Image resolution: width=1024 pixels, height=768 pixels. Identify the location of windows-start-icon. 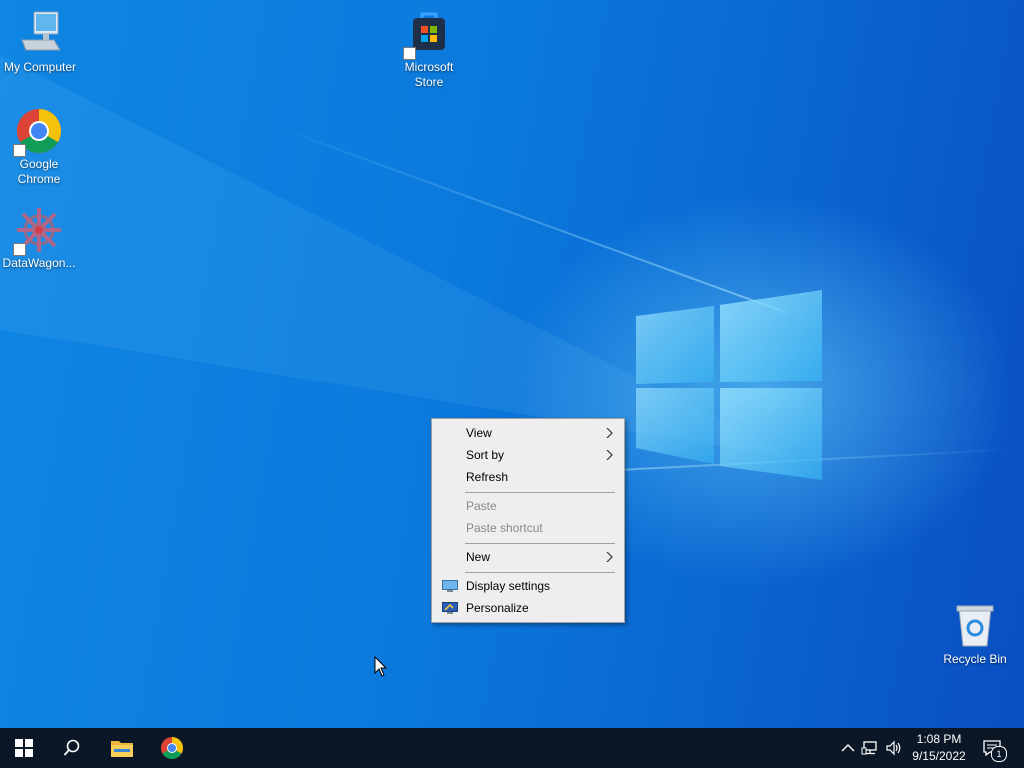
(24, 748).